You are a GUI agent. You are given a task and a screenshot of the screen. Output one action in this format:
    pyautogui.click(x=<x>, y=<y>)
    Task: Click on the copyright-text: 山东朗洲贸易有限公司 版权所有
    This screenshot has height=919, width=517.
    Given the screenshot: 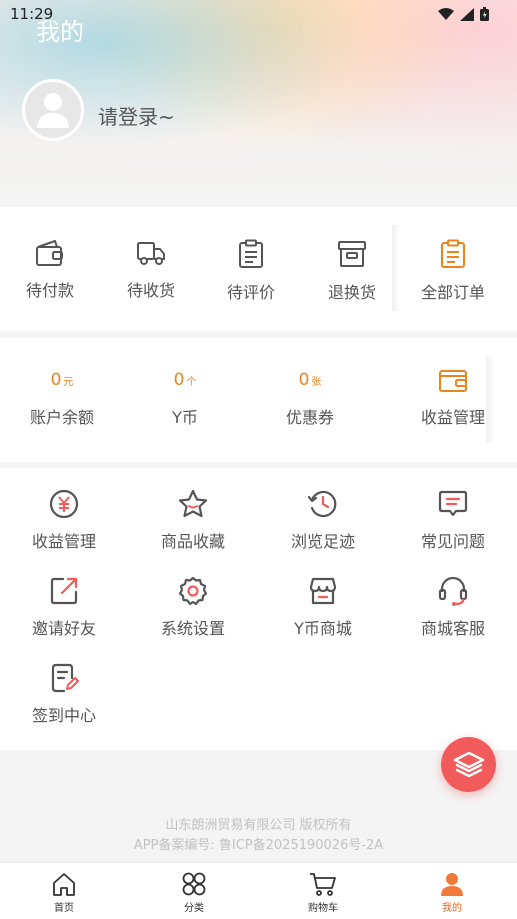 What is the action you would take?
    pyautogui.click(x=258, y=825)
    